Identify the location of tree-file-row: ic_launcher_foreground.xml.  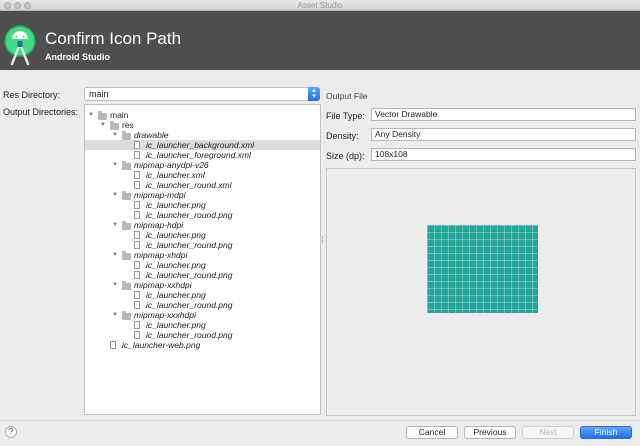
(202, 155).